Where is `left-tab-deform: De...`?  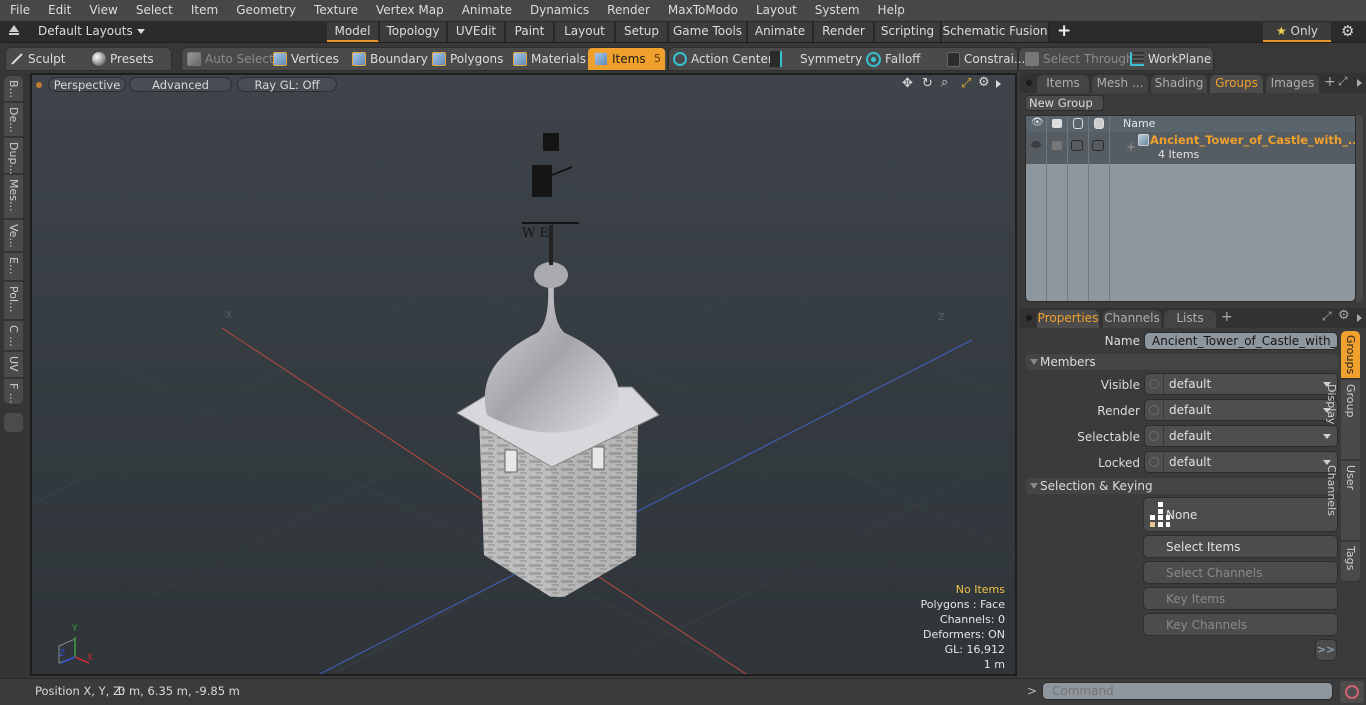
left-tab-deform: De... is located at coordinates (13, 120).